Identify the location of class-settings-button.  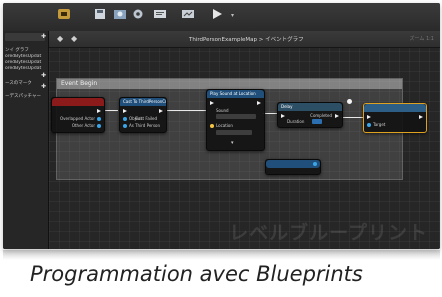
(138, 17).